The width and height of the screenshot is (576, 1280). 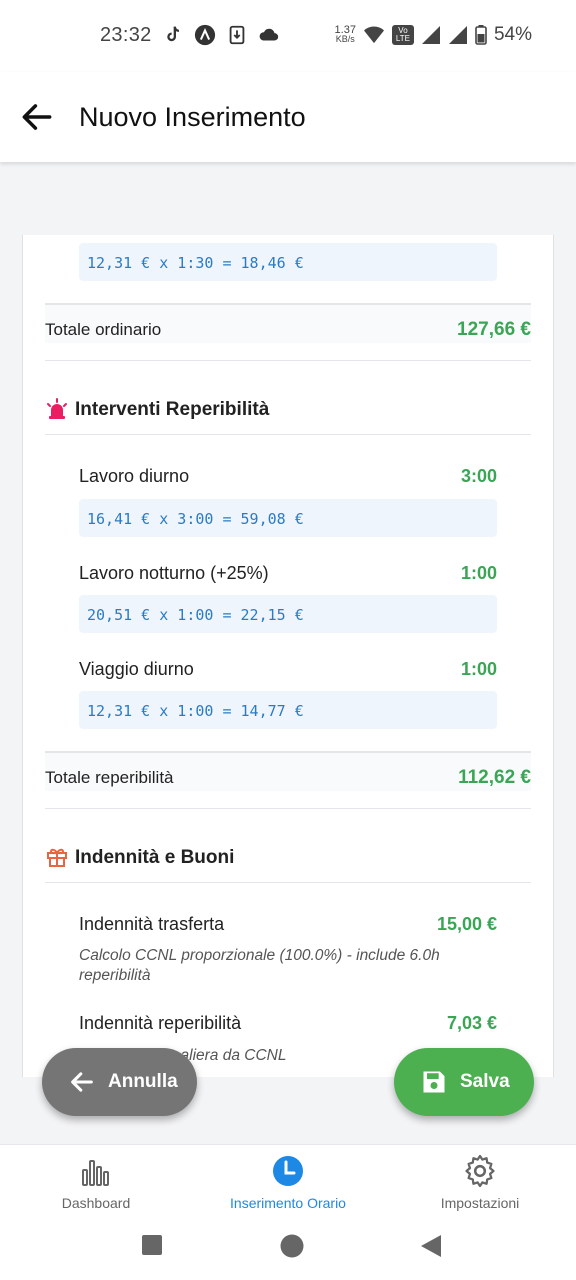 What do you see at coordinates (288, 262) in the screenshot?
I see `ordinary-calc-line: 12,31 € x 1:30 = 18,46 €` at bounding box center [288, 262].